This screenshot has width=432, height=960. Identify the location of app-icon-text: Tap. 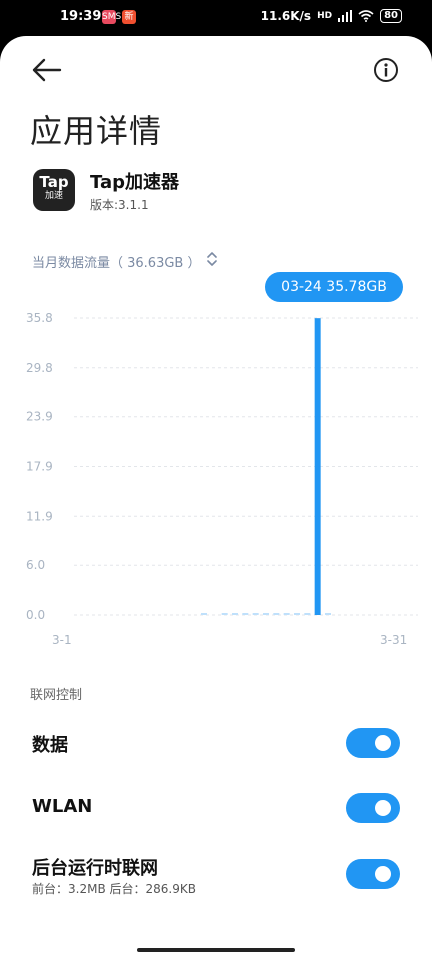
(54, 182).